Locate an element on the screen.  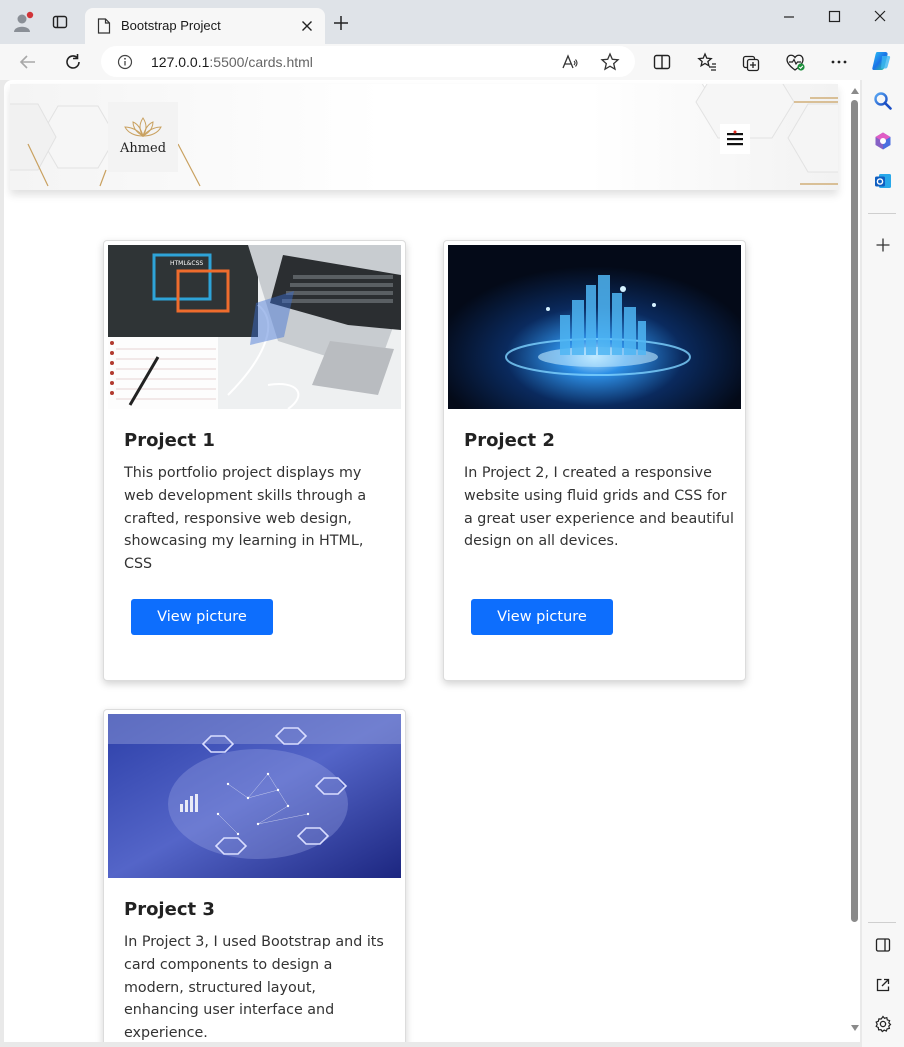
maximize-icon is located at coordinates (834, 17).